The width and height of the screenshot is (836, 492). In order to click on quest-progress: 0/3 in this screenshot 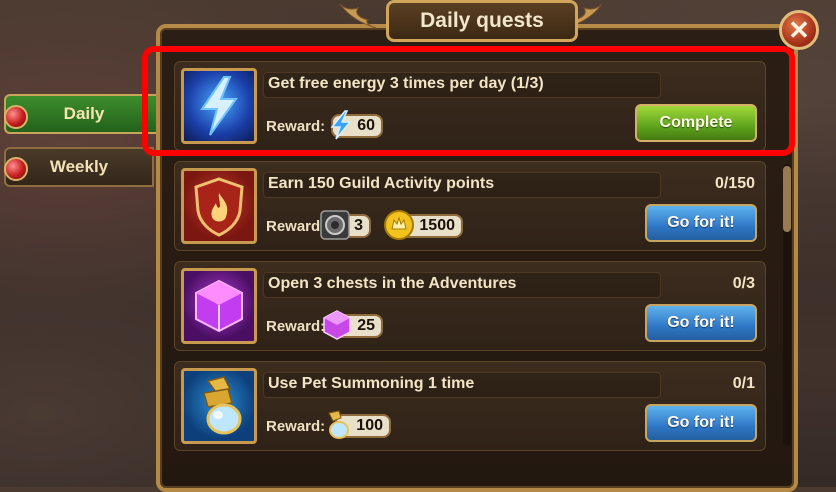, I will do `click(743, 283)`.